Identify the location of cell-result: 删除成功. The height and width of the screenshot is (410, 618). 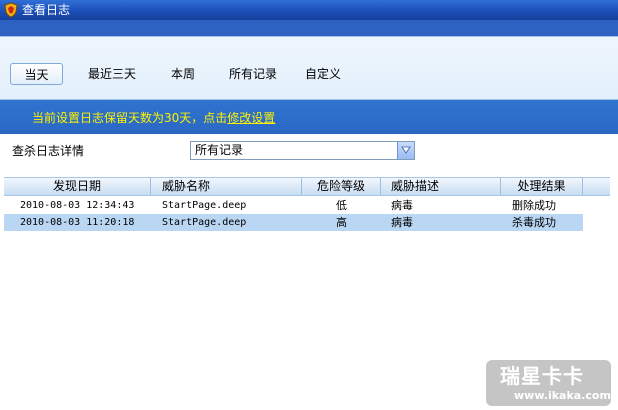
(534, 205).